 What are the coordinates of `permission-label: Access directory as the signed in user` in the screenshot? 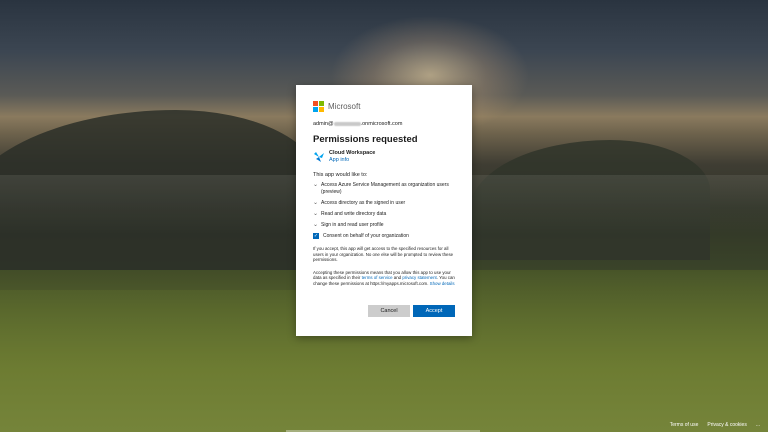 It's located at (363, 203).